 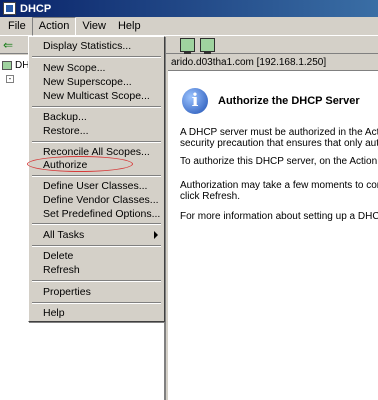 What do you see at coordinates (102, 235) in the screenshot?
I see `menu-item-all-tasks: All Tasks` at bounding box center [102, 235].